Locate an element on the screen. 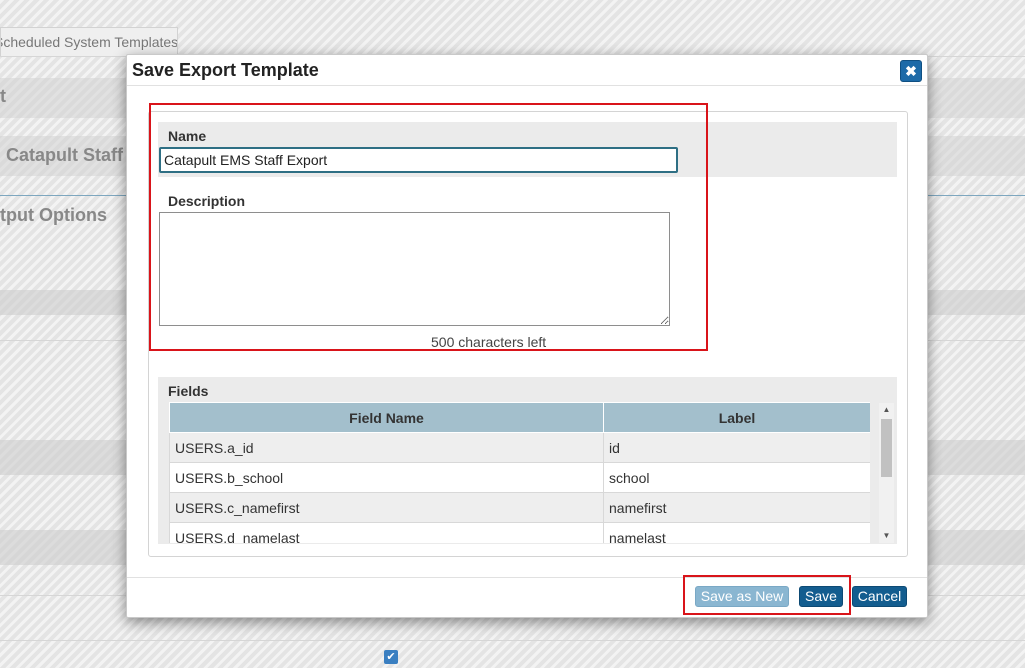 The image size is (1025, 668). scroll-up-arrow-icon: ▲ is located at coordinates (886, 410).